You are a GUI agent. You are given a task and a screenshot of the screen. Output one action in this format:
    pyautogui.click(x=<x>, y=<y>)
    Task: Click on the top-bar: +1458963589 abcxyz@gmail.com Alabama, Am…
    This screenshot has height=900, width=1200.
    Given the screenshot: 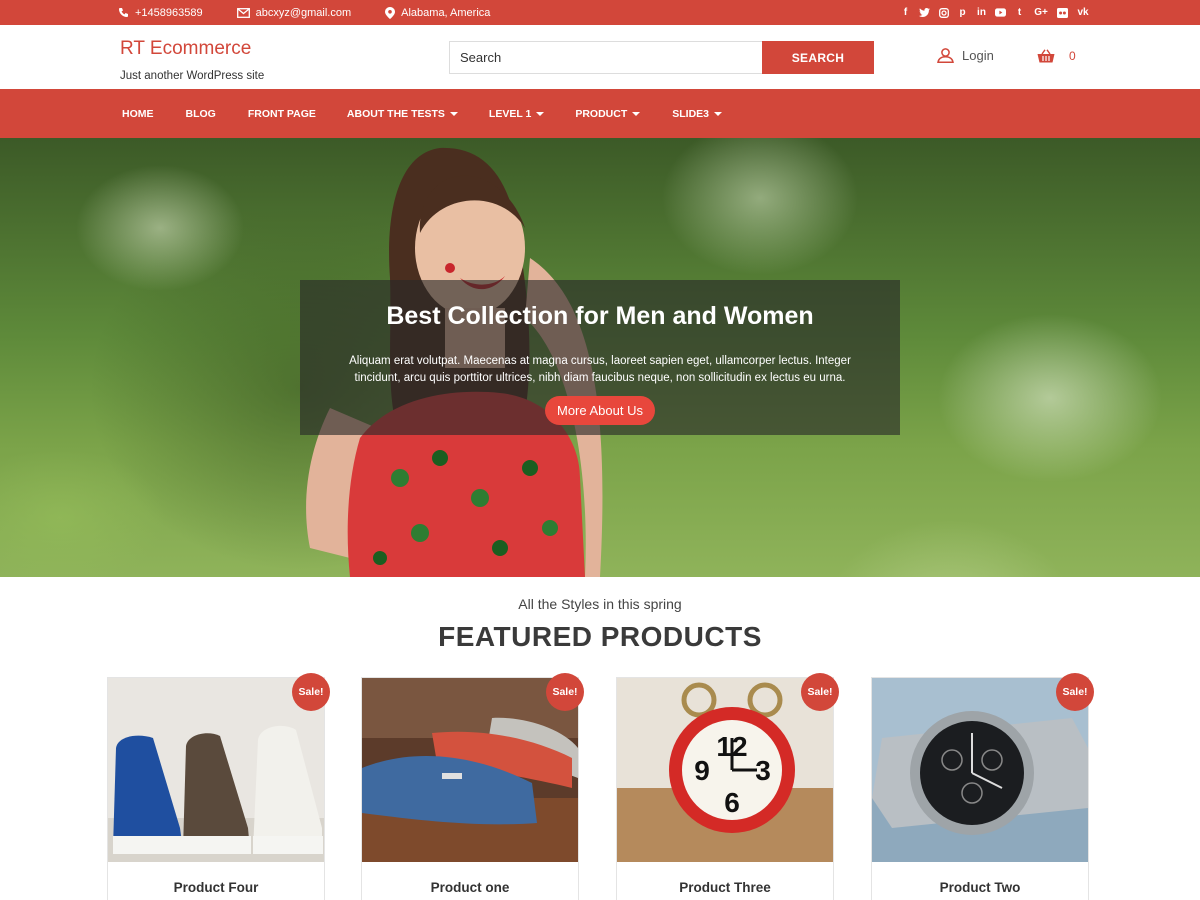 What is the action you would take?
    pyautogui.click(x=600, y=12)
    